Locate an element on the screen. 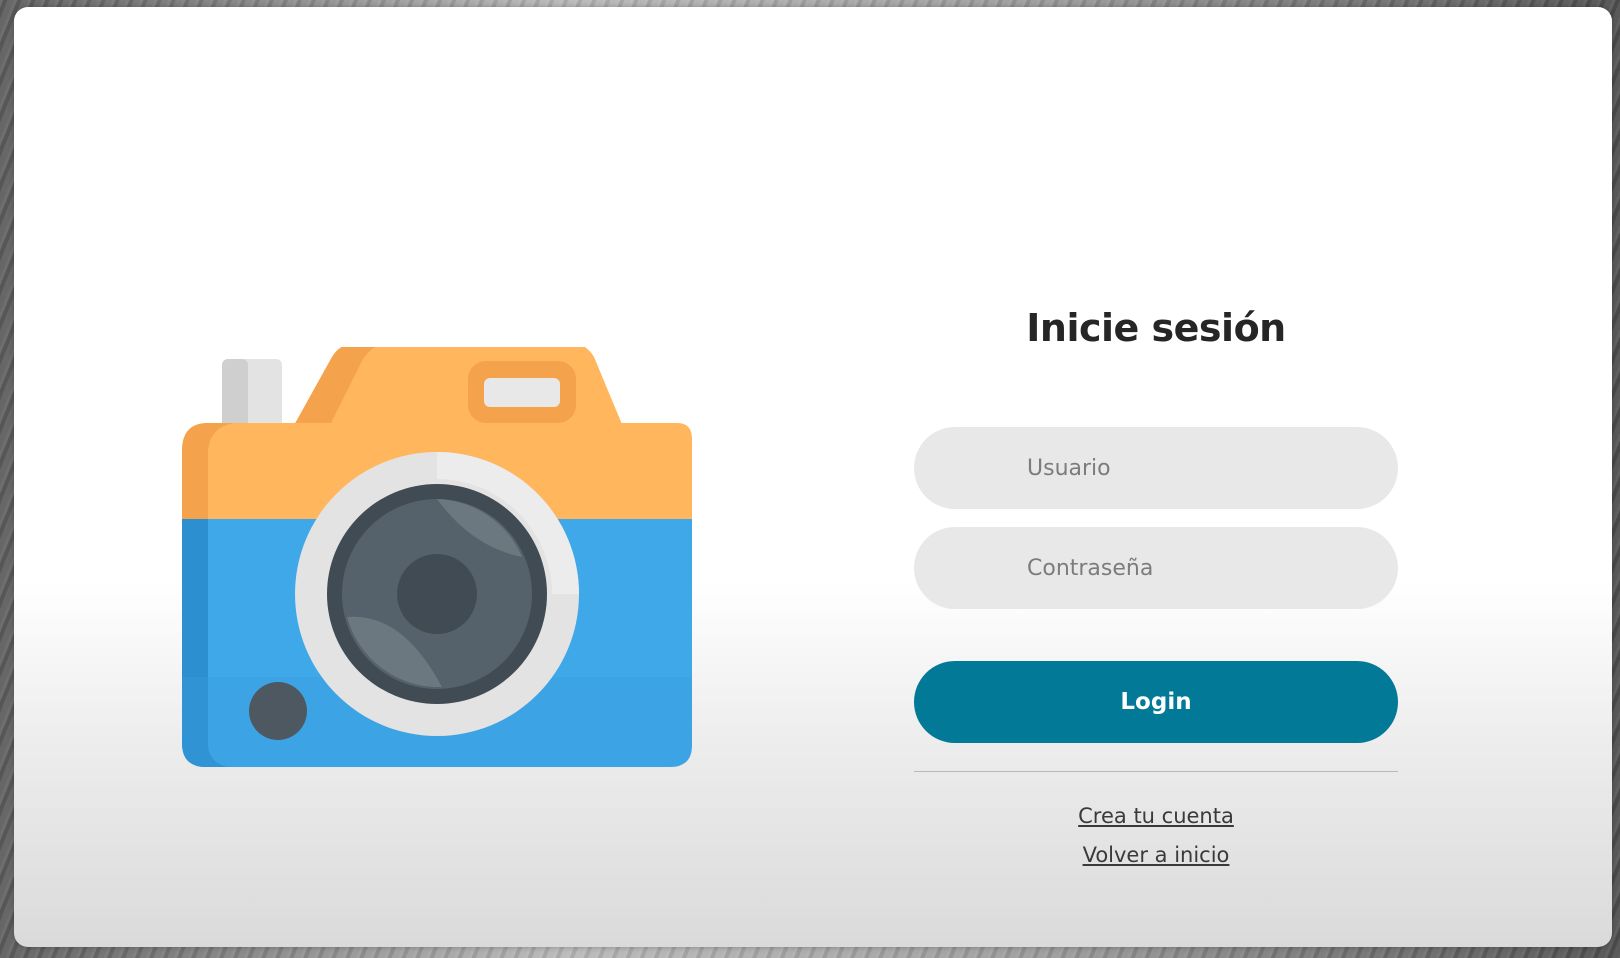  login-button: Login is located at coordinates (1156, 702).